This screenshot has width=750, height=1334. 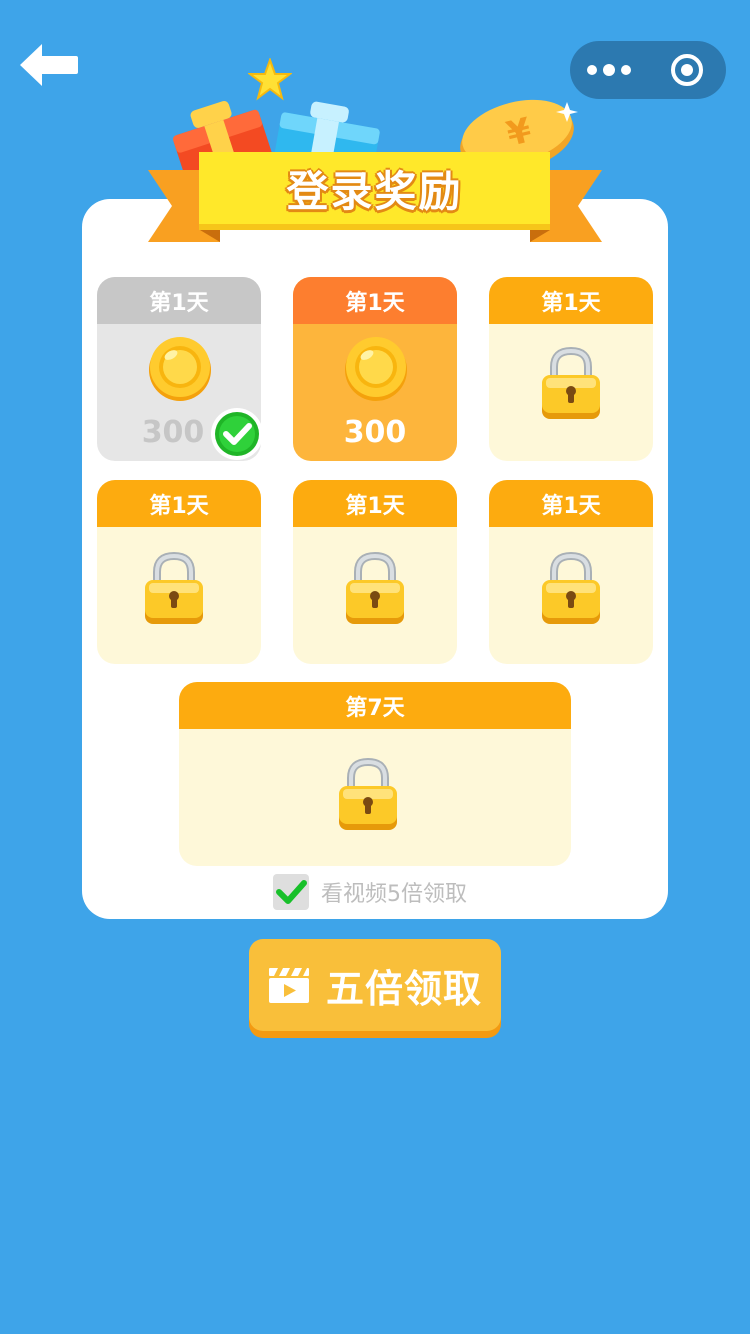 I want to click on claim-button-label: 五倍领取, so click(x=403, y=988).